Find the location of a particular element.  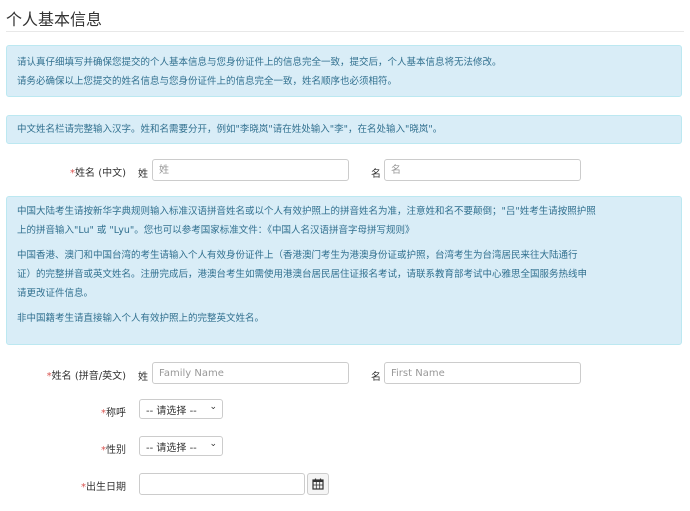

page-title: 个人基本信息 is located at coordinates (54, 19).